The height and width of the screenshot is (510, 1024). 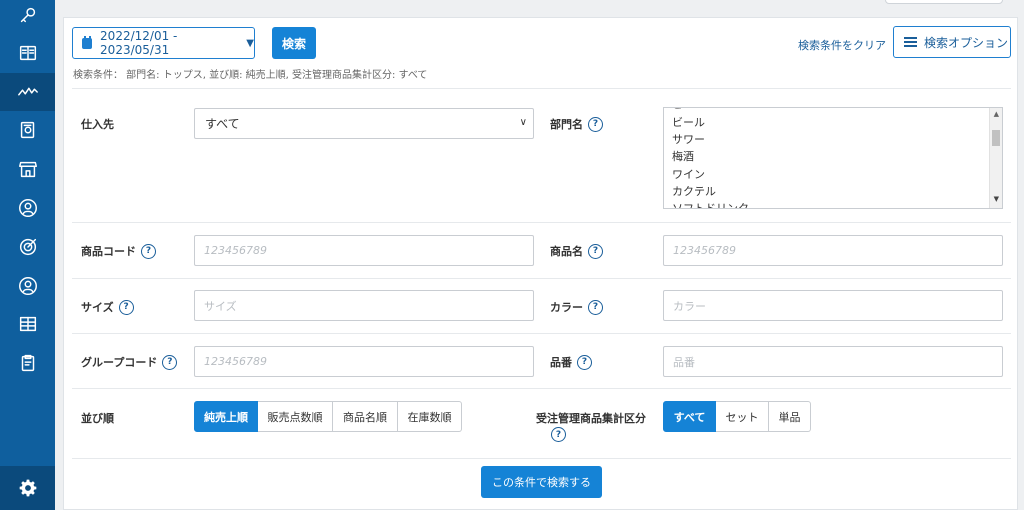 I want to click on color-input: カラー, so click(x=833, y=305).